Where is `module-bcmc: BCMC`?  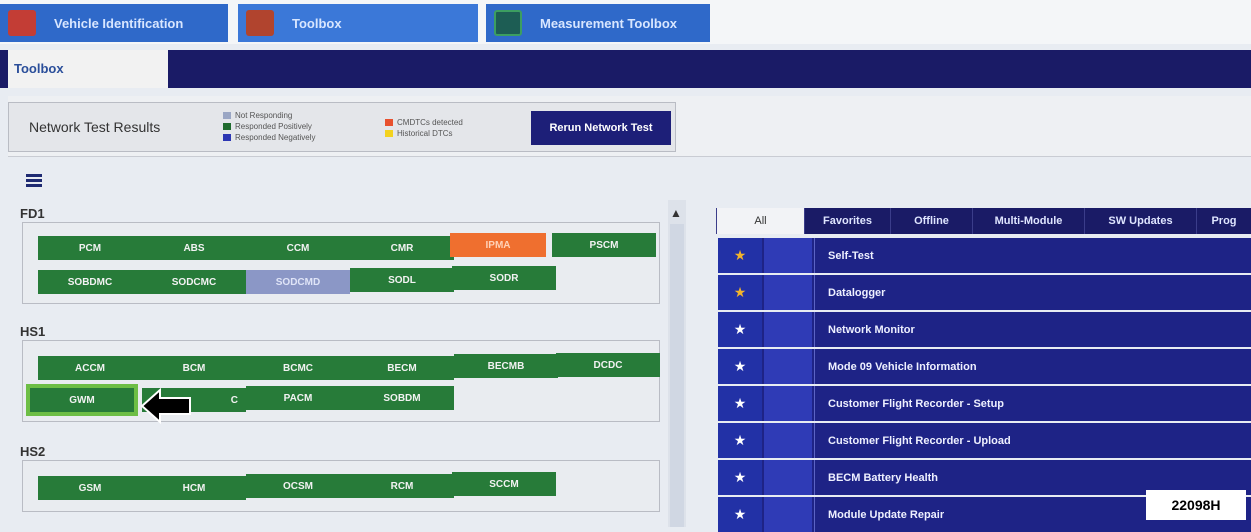
module-bcmc: BCMC is located at coordinates (298, 368).